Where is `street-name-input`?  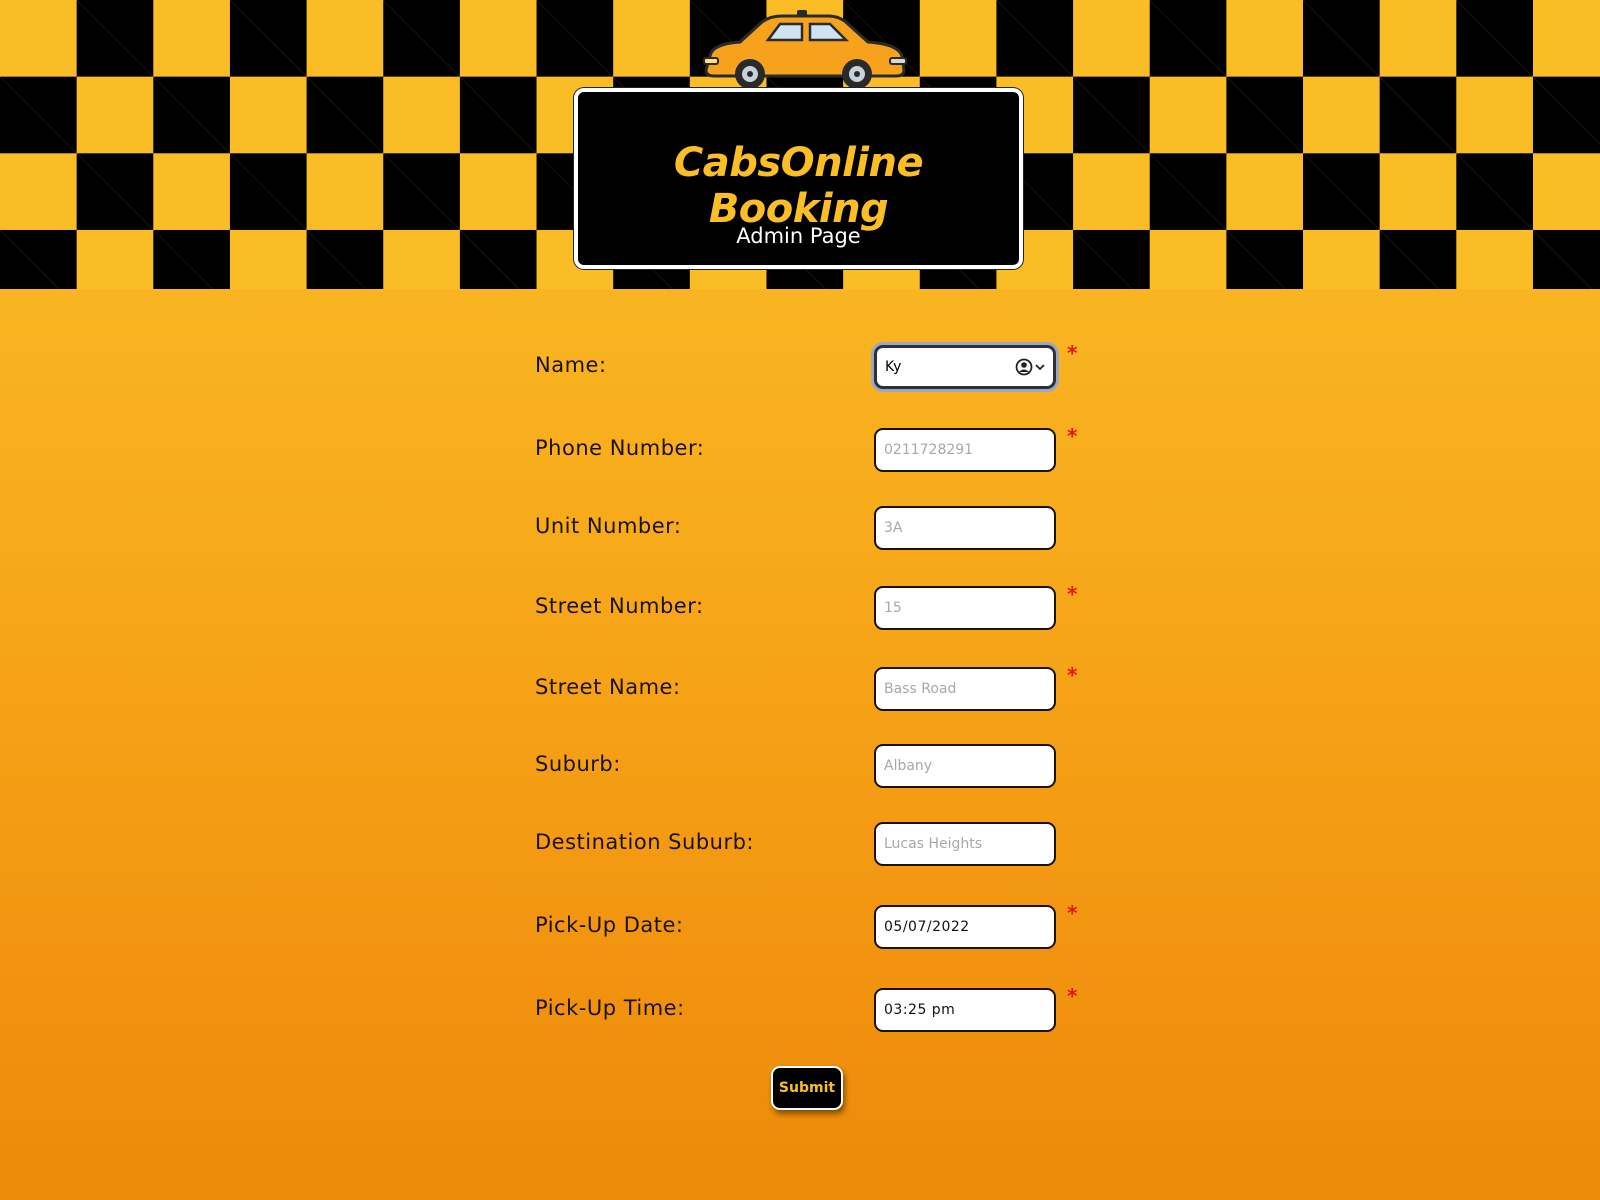 street-name-input is located at coordinates (965, 689).